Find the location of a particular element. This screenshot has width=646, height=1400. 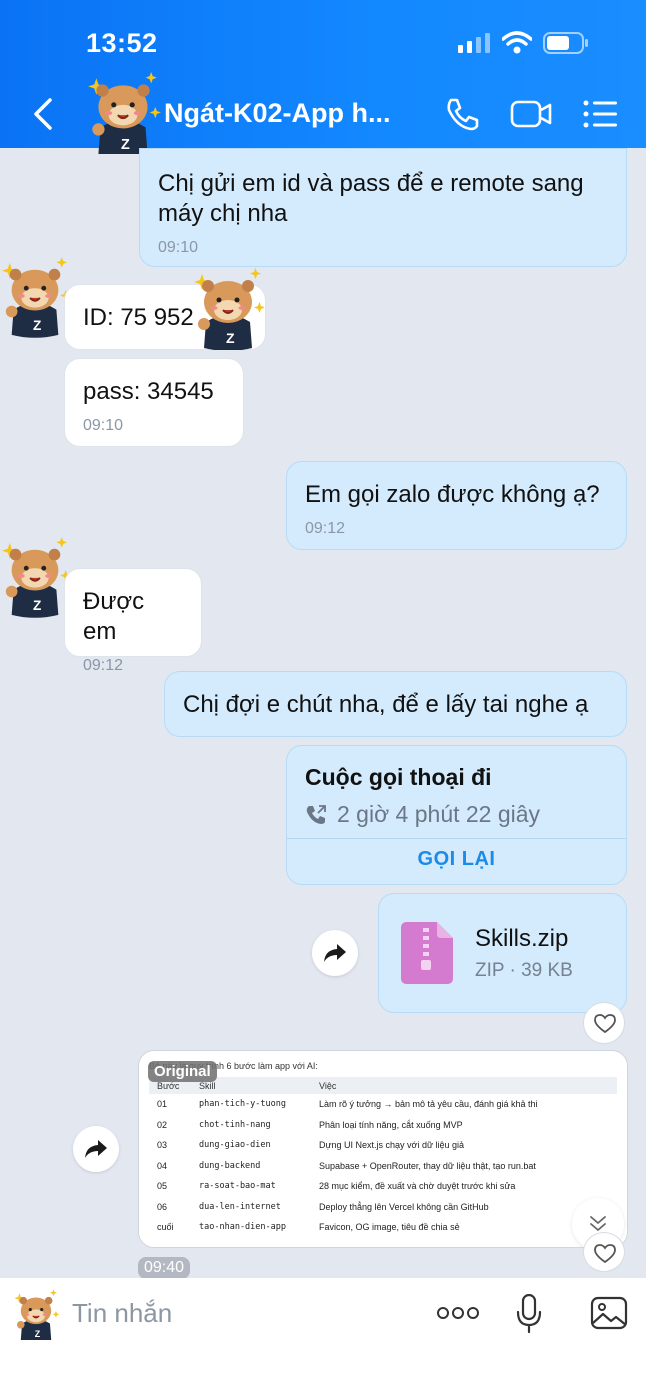

message-time: 09:40 is located at coordinates (164, 1267).